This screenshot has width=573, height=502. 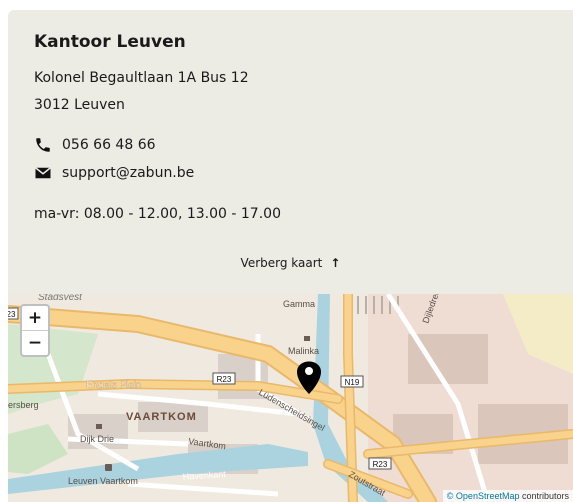 What do you see at coordinates (161, 417) in the screenshot?
I see `label-vaartkom-district: VAARTKOM` at bounding box center [161, 417].